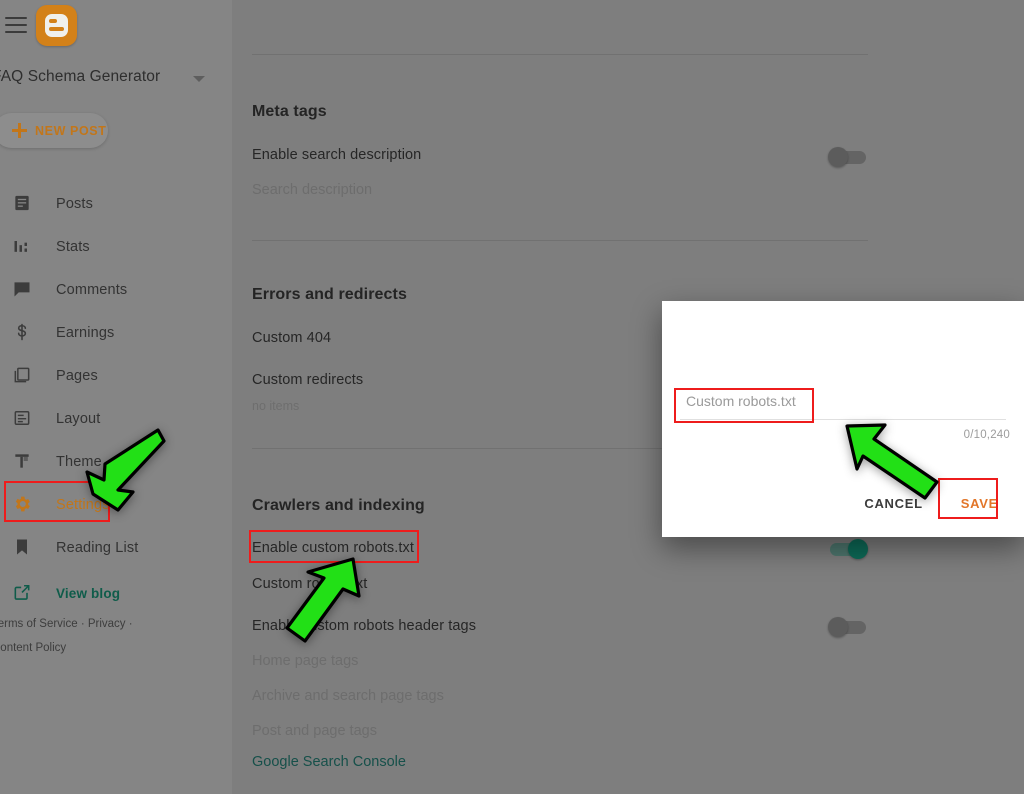 Image resolution: width=1024 pixels, height=794 pixels. I want to click on toggle-enable-custom-robots-header-tags, so click(850, 627).